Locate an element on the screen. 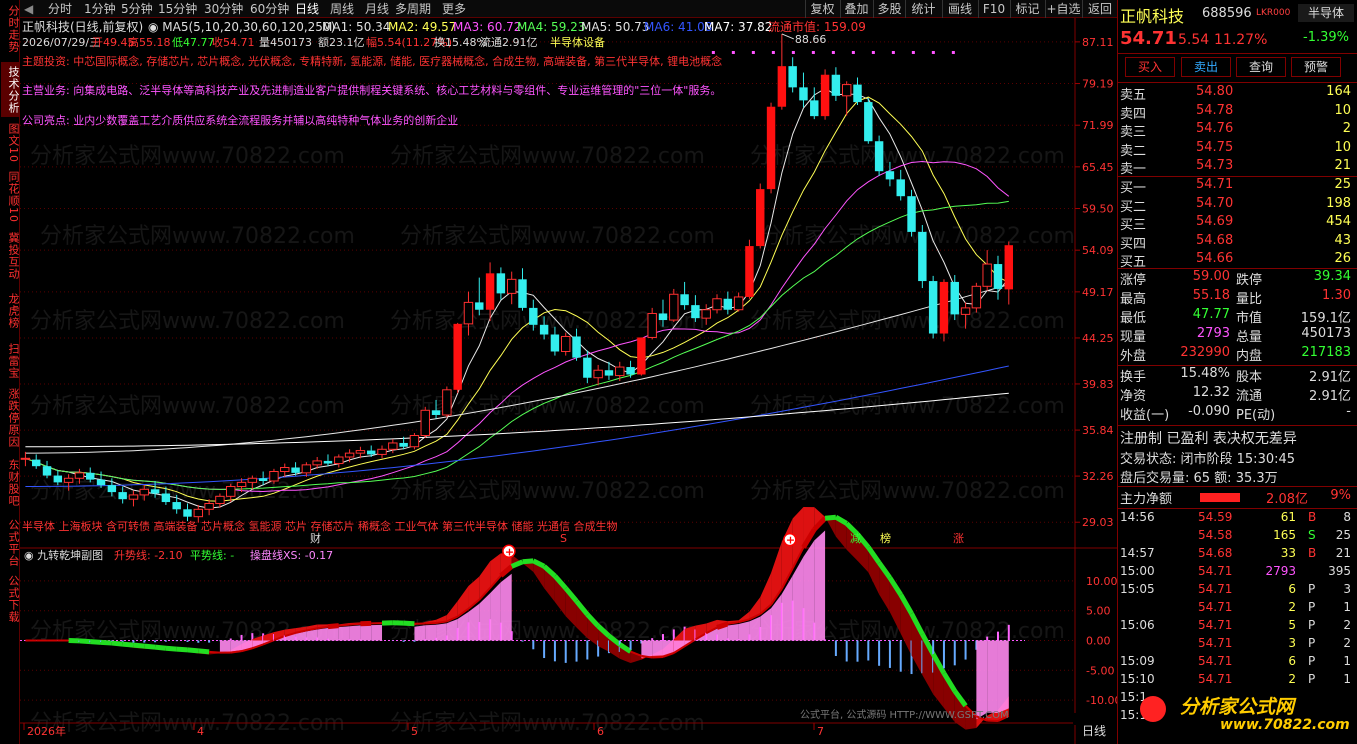  event-tag-4: 涨 is located at coordinates (958, 538).